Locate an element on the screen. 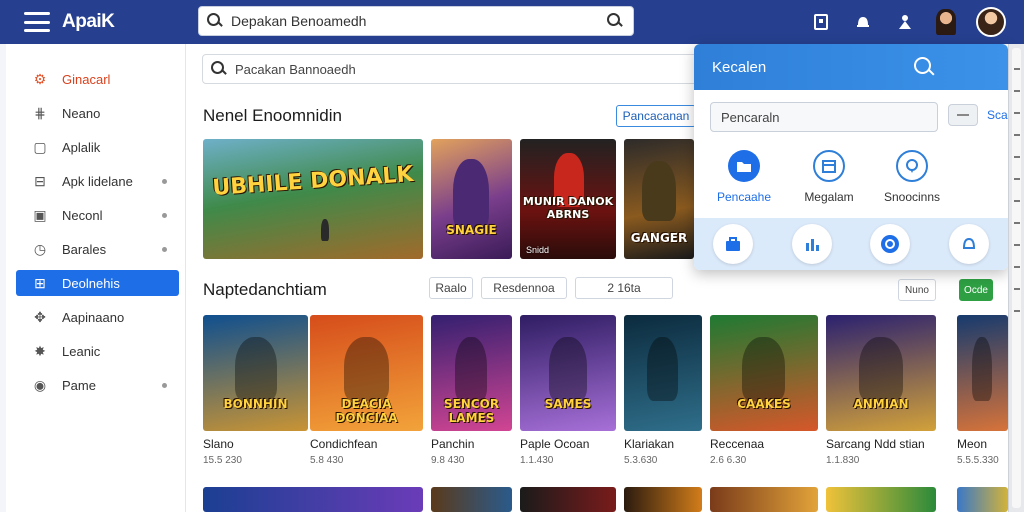  section-chip: Pancacanan is located at coordinates (656, 116).